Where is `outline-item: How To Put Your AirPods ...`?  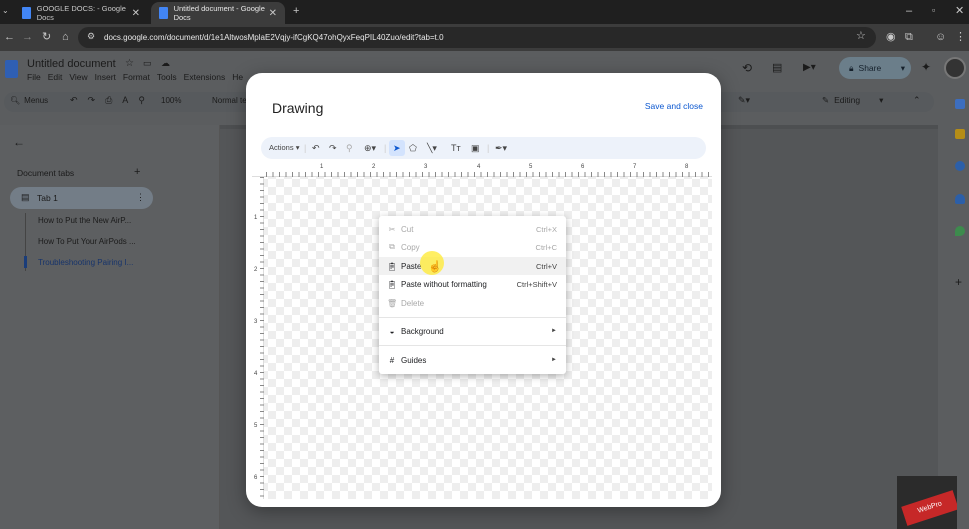 outline-item: How To Put Your AirPods ... is located at coordinates (87, 241).